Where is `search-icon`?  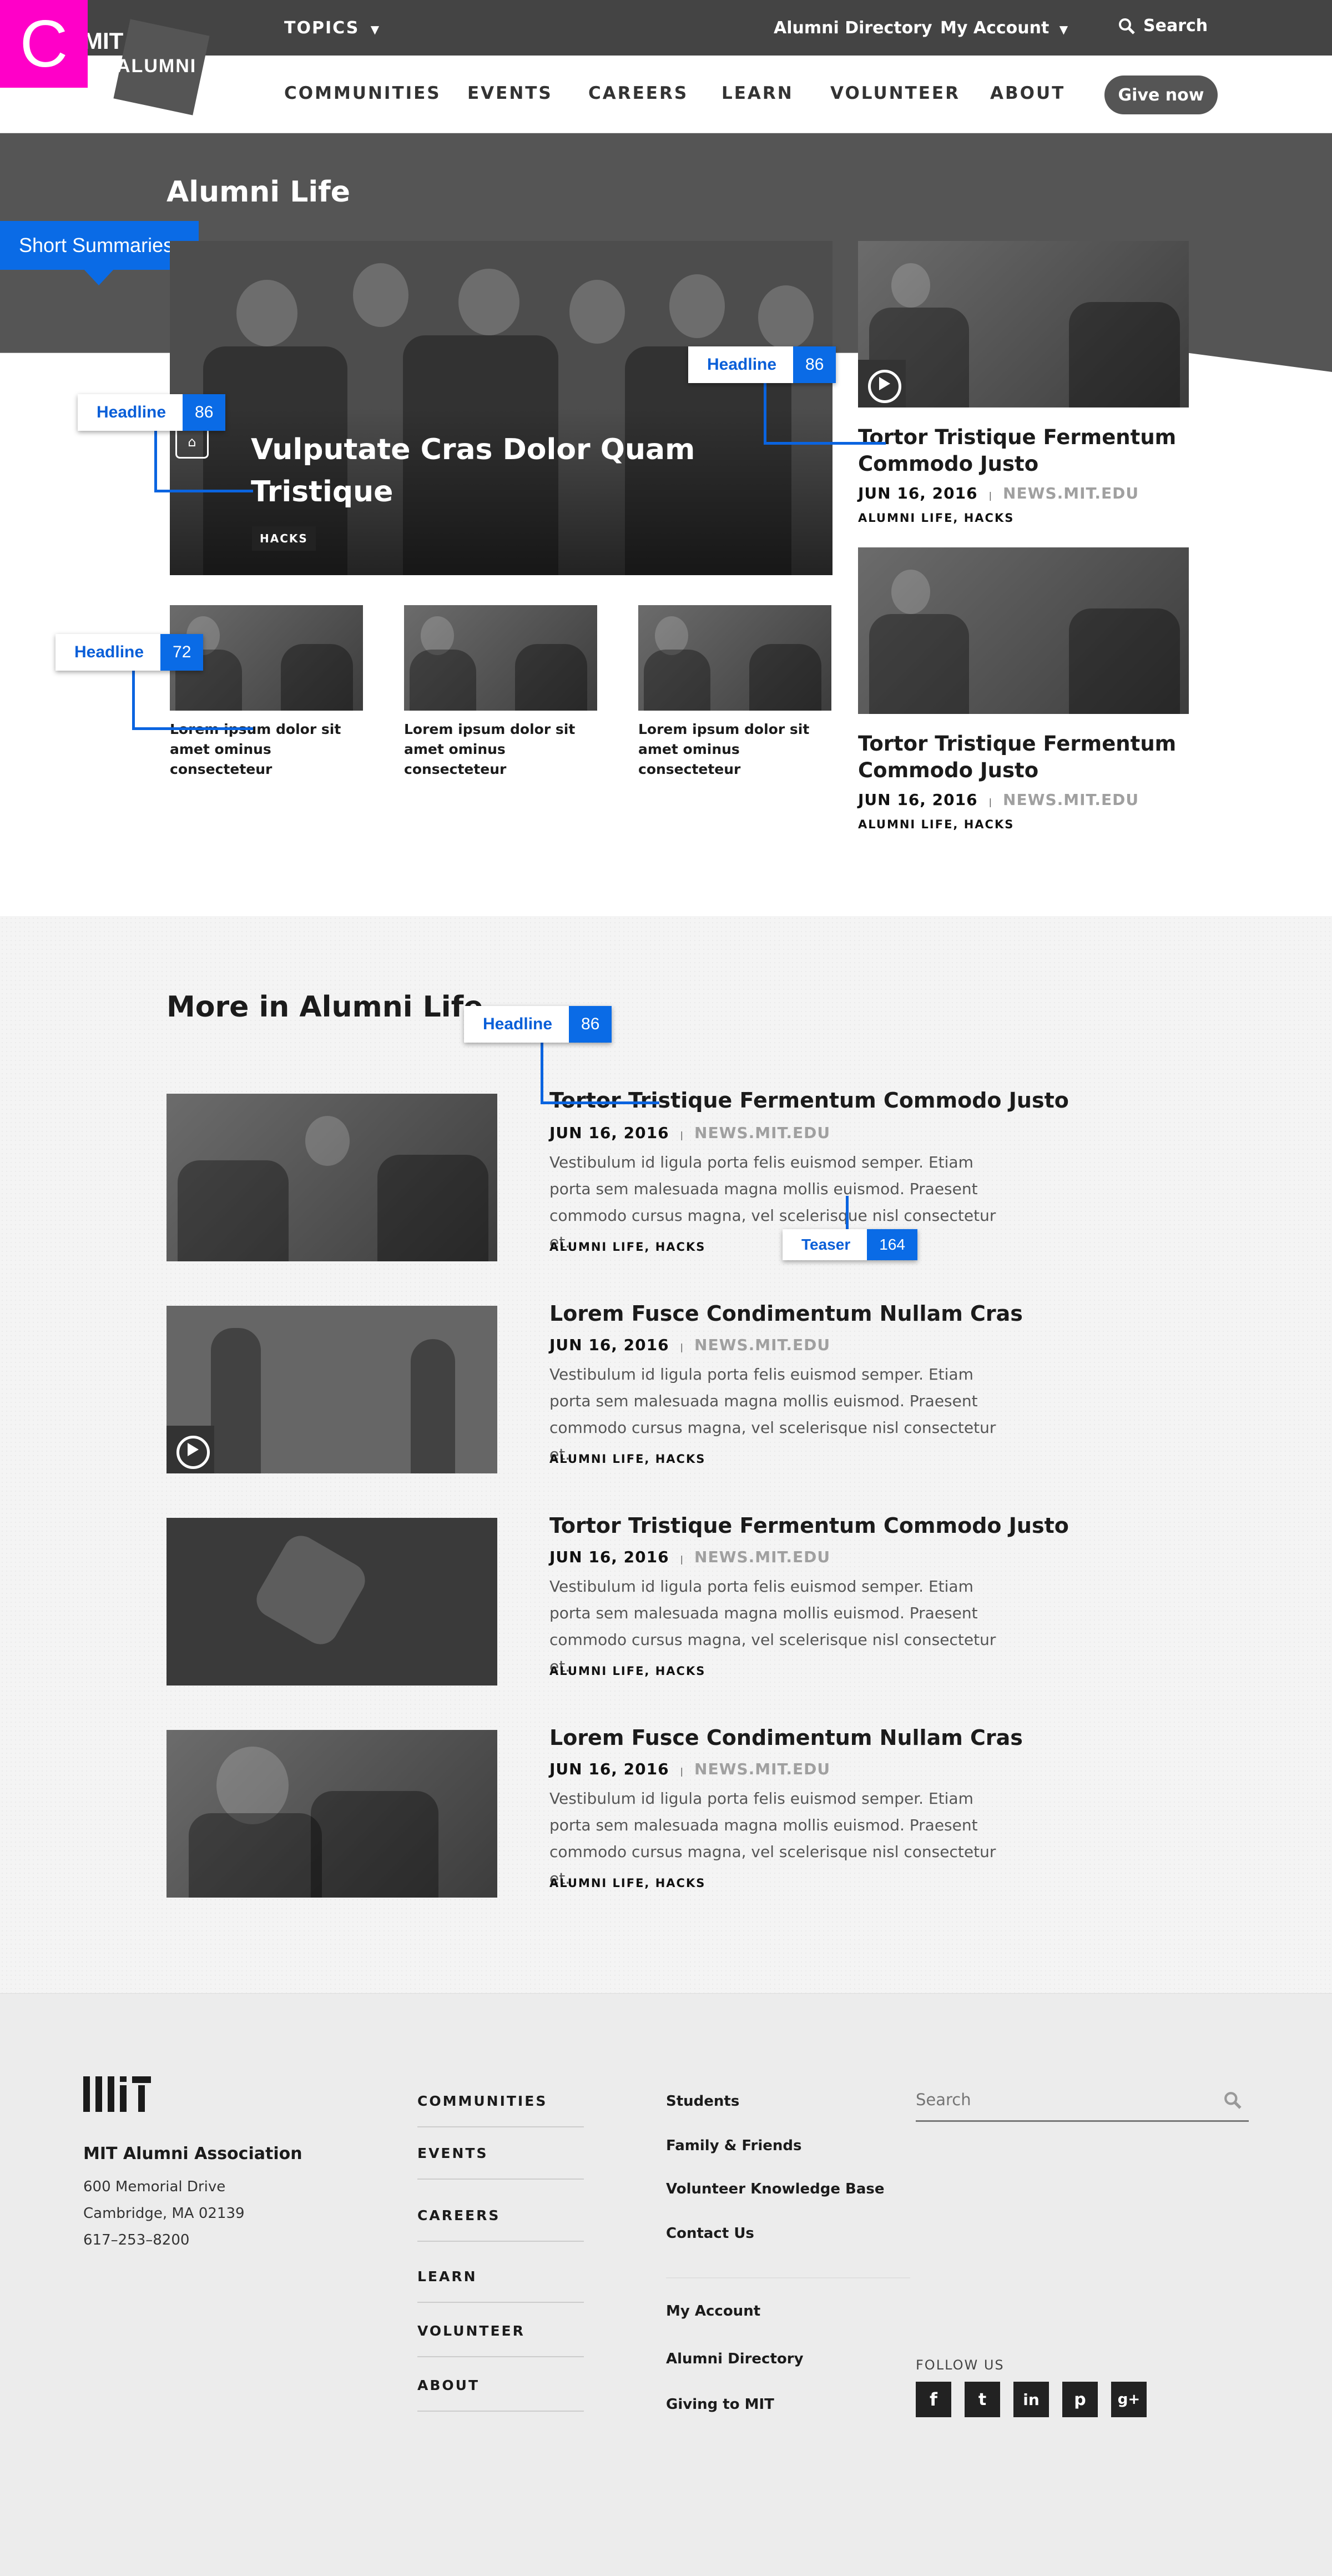
search-icon is located at coordinates (1232, 2100).